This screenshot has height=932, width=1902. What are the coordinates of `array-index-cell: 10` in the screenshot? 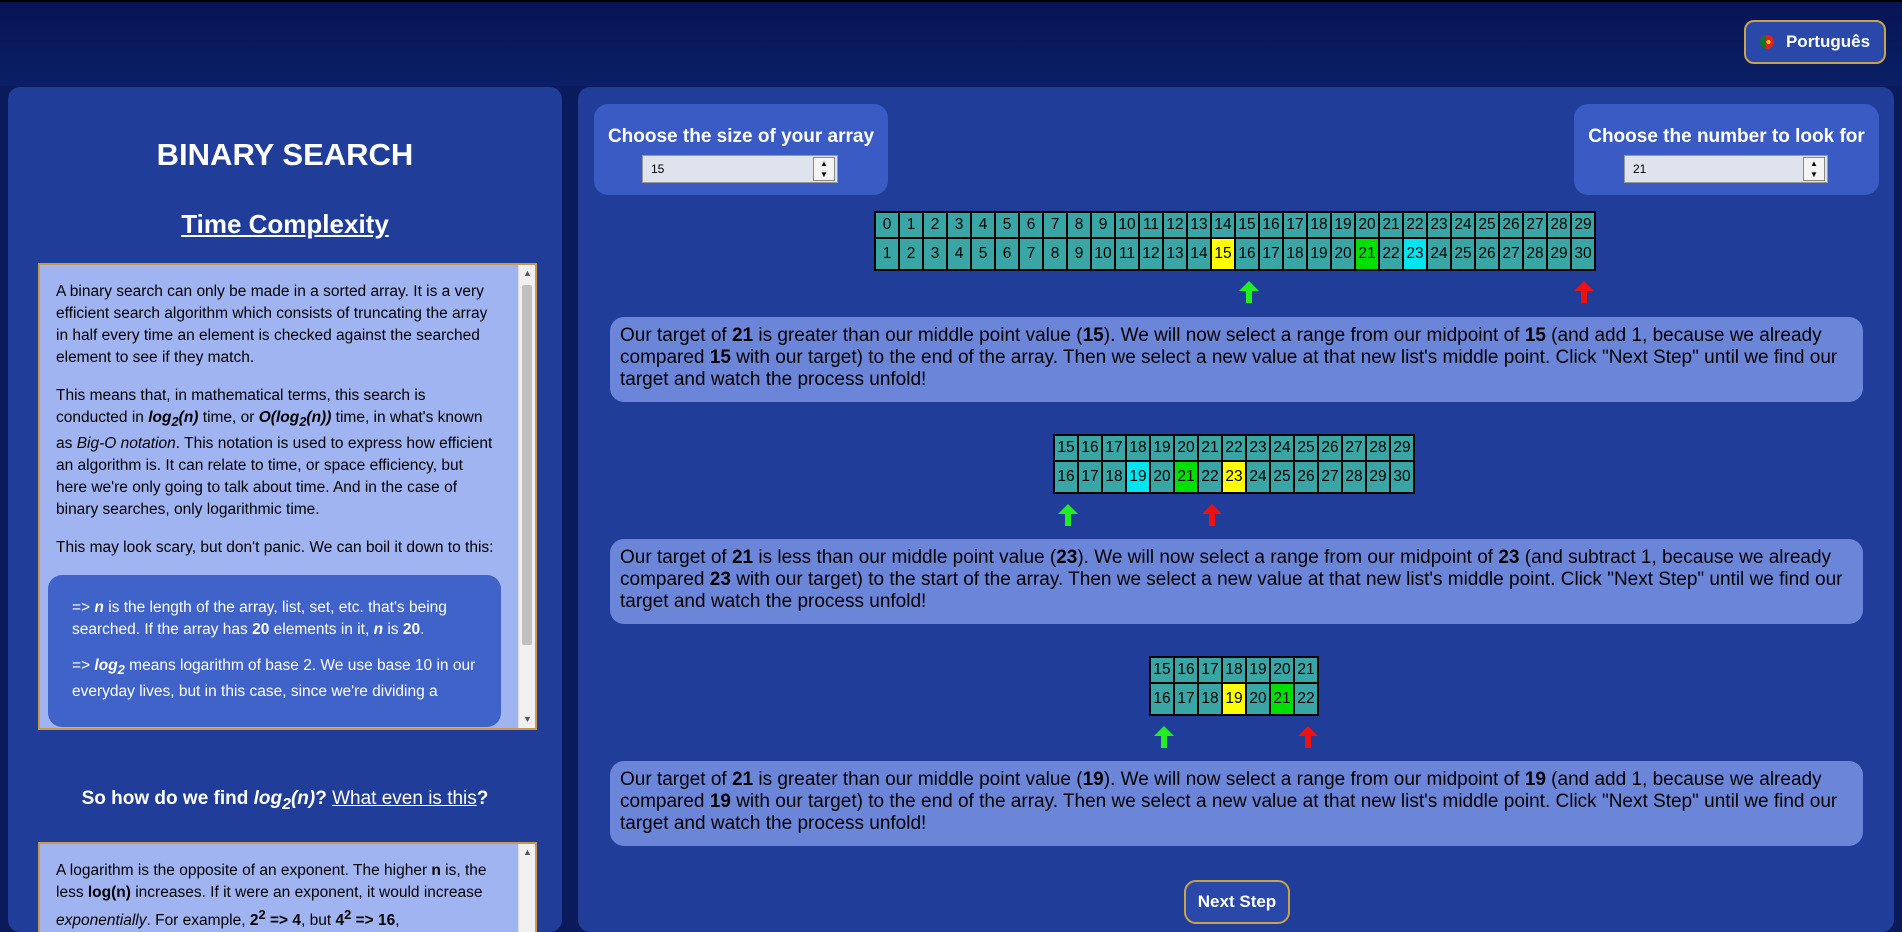 It's located at (1127, 225).